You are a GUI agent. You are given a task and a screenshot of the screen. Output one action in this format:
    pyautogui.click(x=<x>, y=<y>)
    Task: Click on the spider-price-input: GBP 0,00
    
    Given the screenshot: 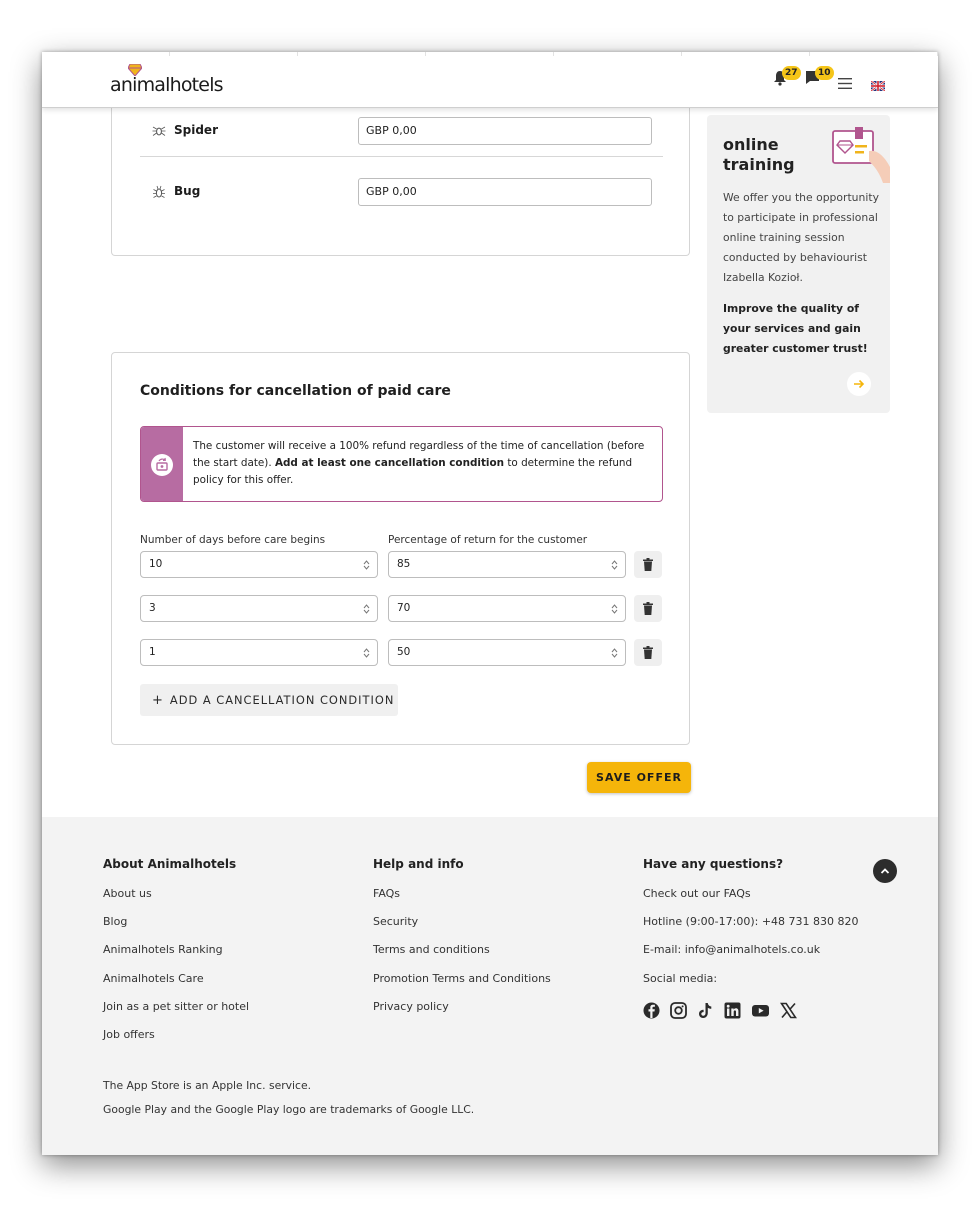 What is the action you would take?
    pyautogui.click(x=505, y=131)
    